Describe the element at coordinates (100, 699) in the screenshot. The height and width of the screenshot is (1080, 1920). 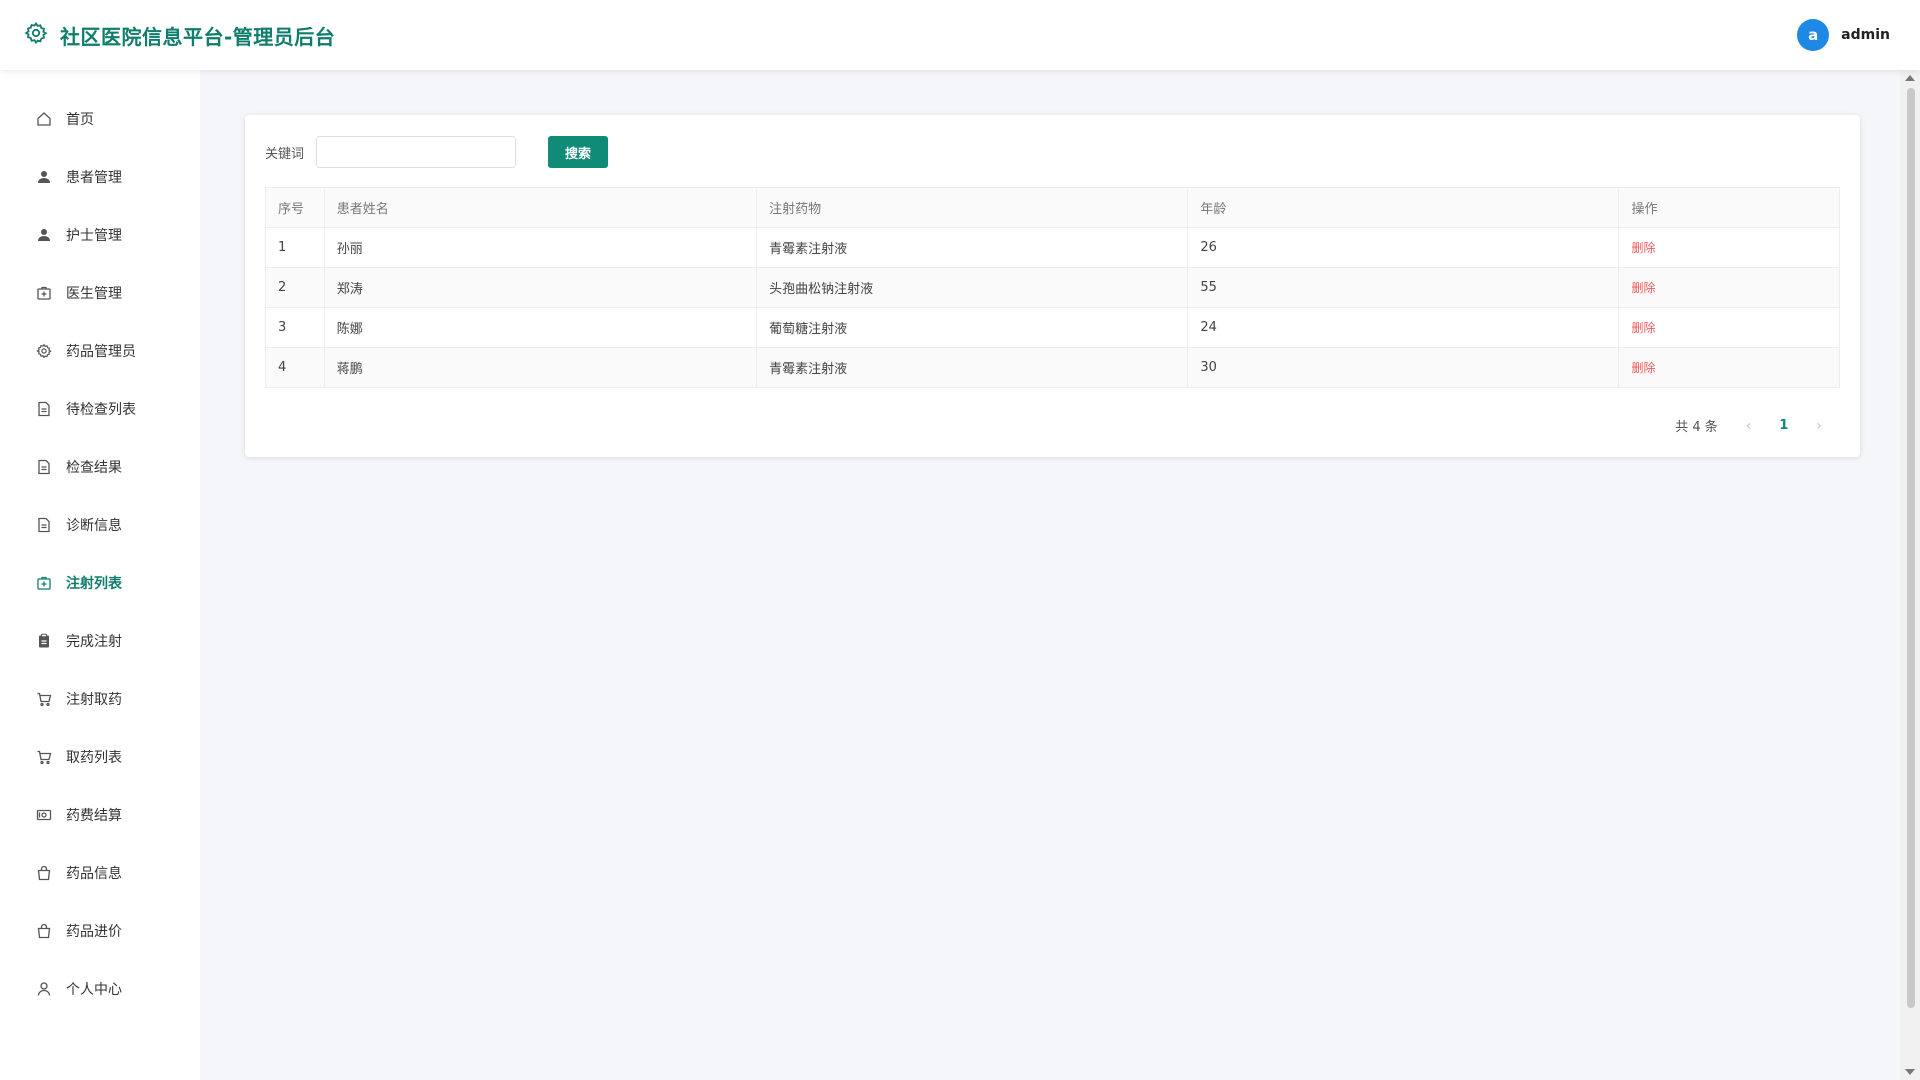
I see `sidebar-item-injection-pickup: 注射取药` at that location.